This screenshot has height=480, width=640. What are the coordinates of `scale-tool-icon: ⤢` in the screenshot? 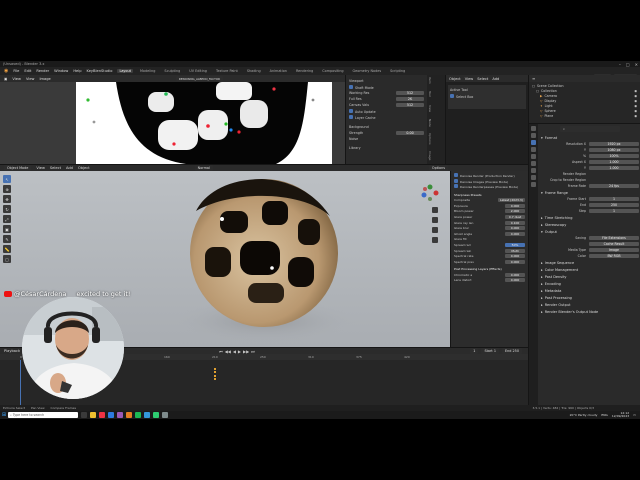 It's located at (7, 219).